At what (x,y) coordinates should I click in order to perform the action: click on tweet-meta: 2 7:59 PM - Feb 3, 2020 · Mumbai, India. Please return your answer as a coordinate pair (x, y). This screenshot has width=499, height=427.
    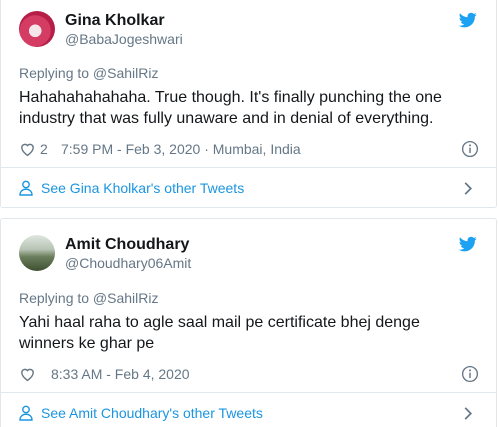
    Looking at the image, I should click on (249, 150).